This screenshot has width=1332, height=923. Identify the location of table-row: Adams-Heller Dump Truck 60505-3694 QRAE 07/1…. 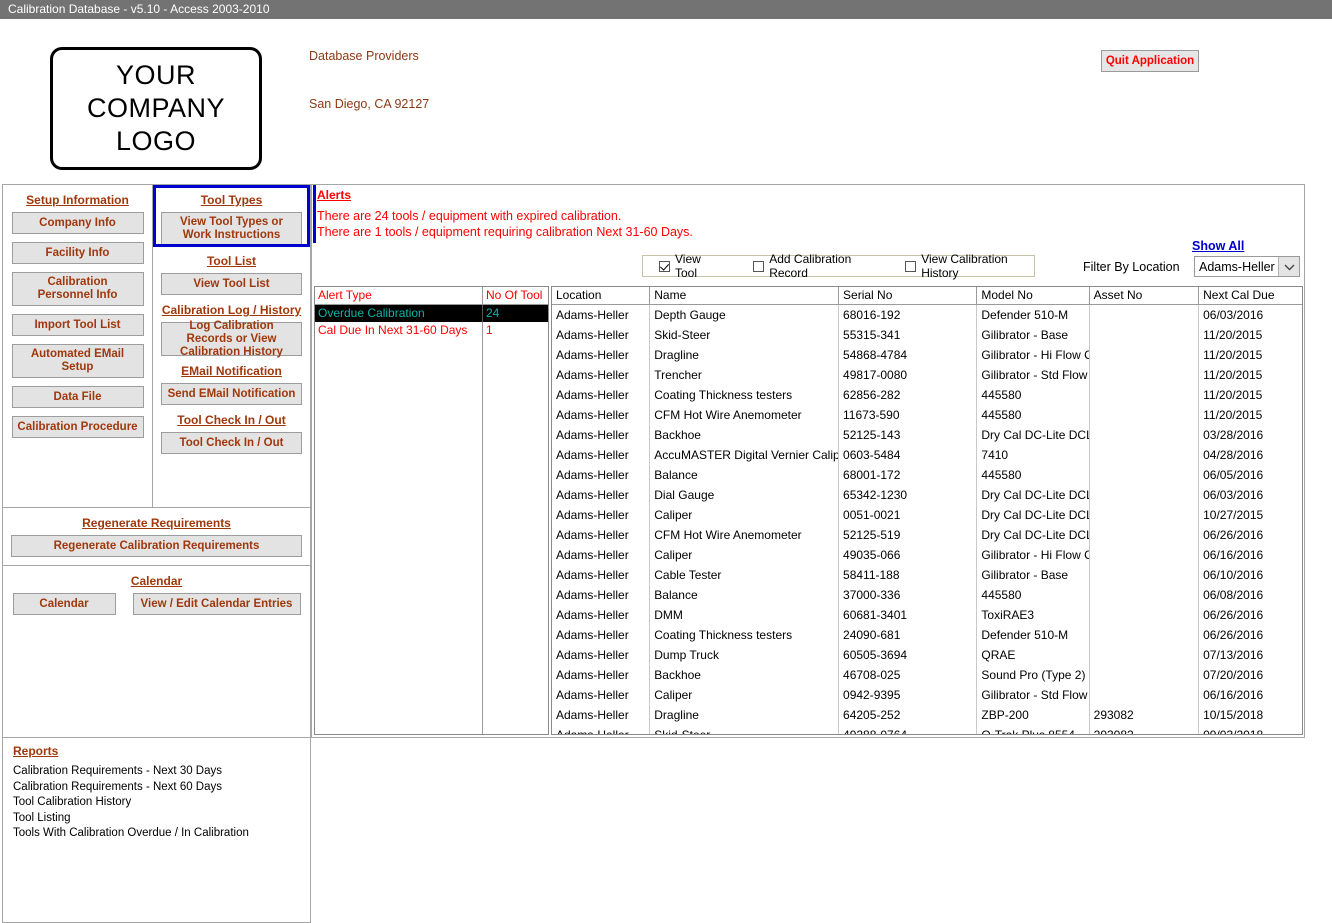
(927, 655).